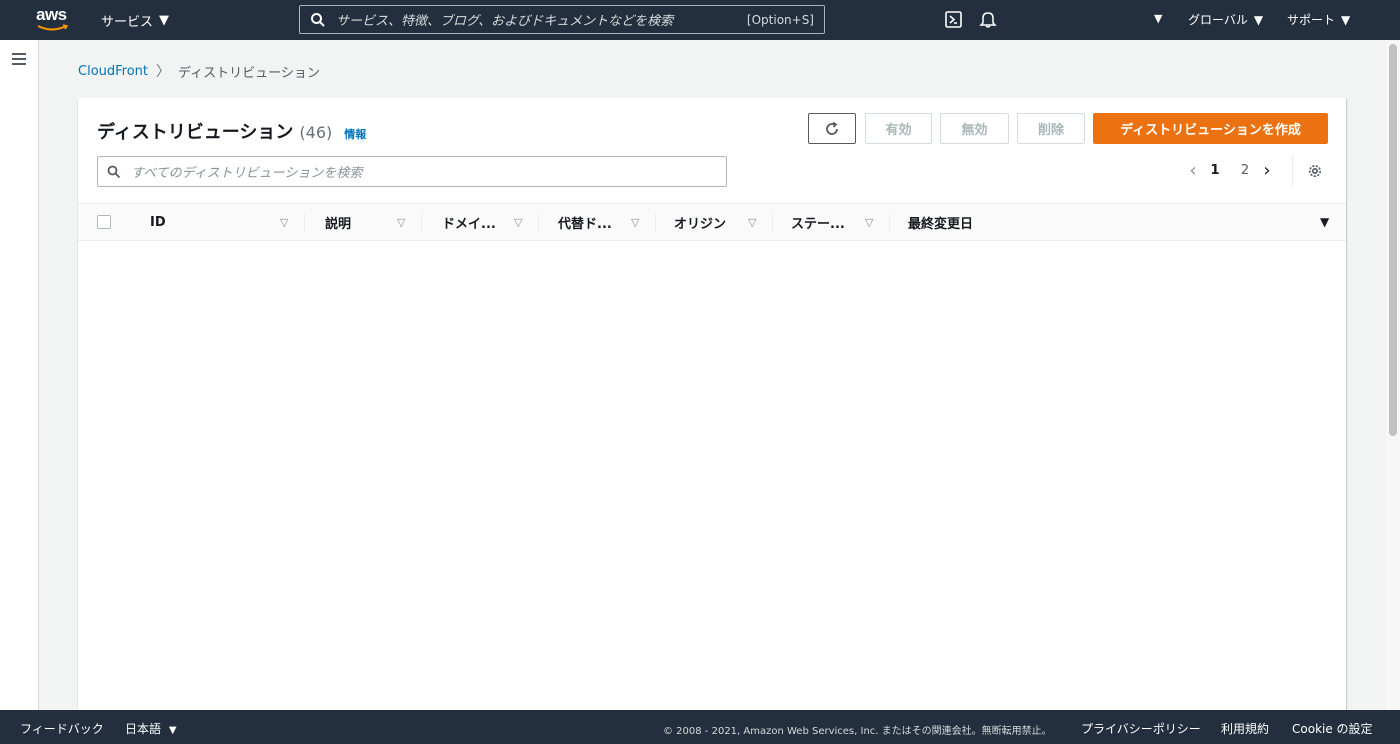 This screenshot has height=744, width=1400. I want to click on distribution-search-placeholder: すべてのディストリビューションを検索, so click(247, 173).